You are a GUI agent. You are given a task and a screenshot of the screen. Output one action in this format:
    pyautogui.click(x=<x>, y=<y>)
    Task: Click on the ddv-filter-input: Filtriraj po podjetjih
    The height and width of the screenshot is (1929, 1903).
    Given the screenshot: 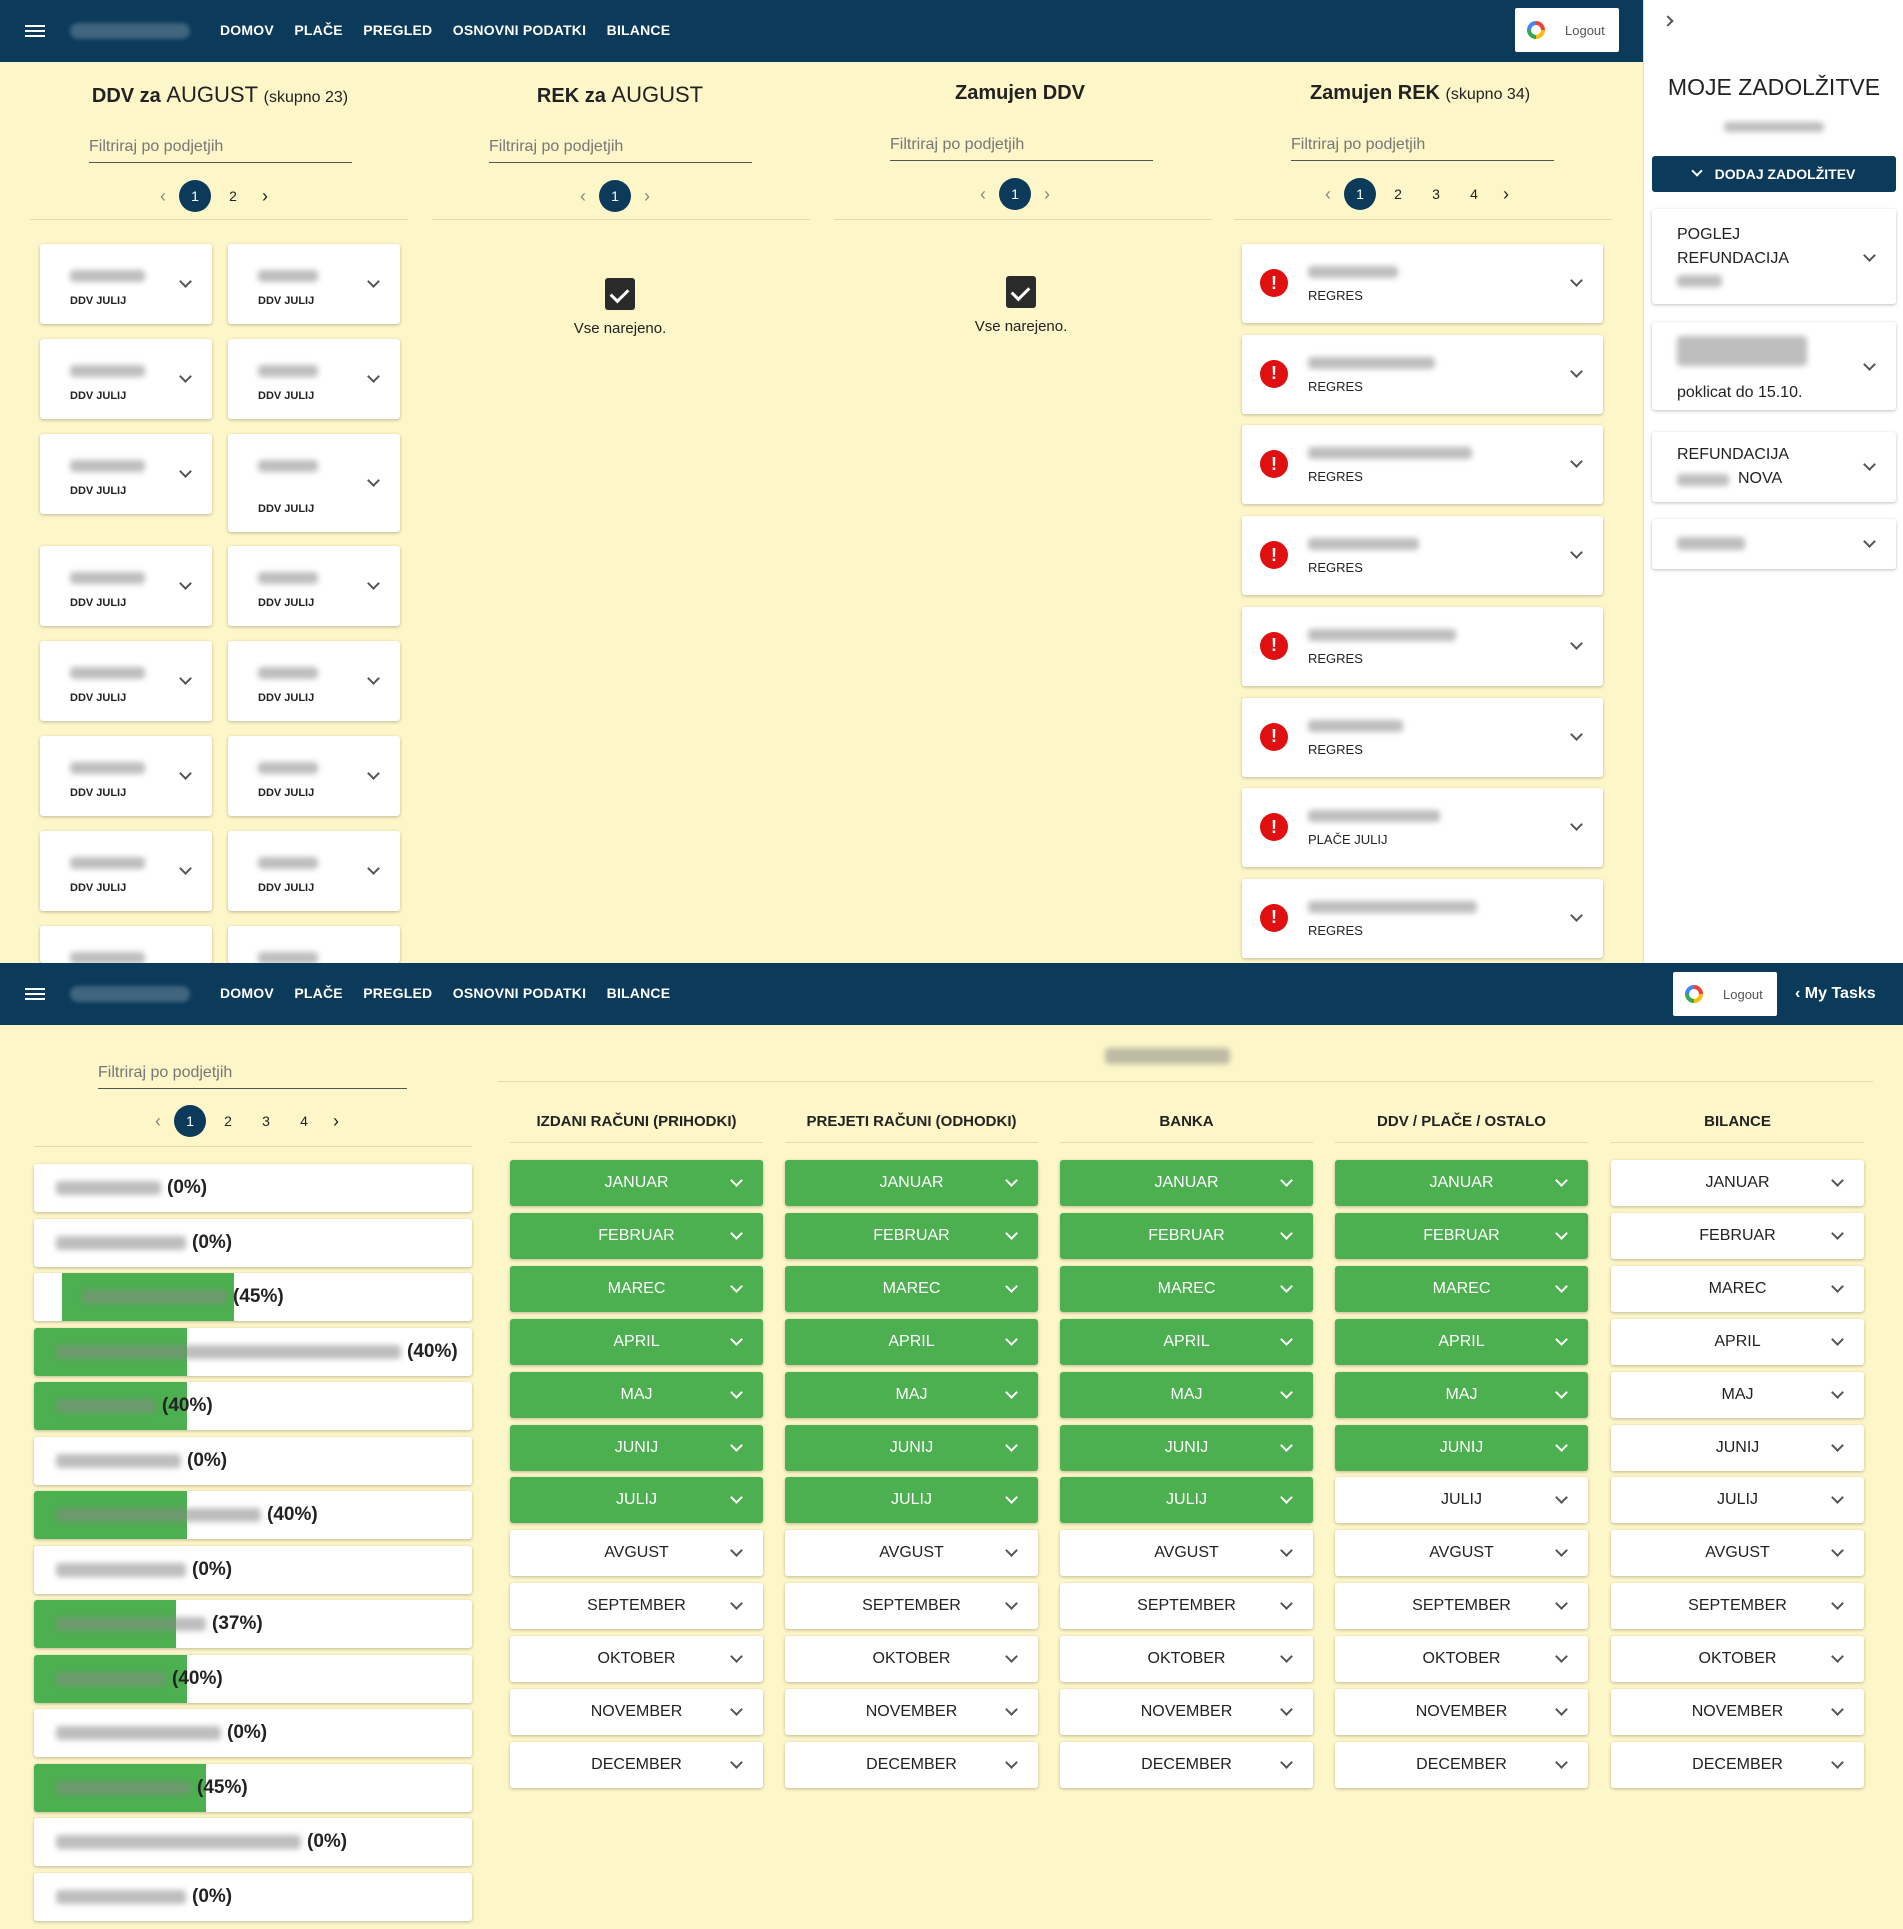 What is the action you would take?
    pyautogui.click(x=220, y=150)
    